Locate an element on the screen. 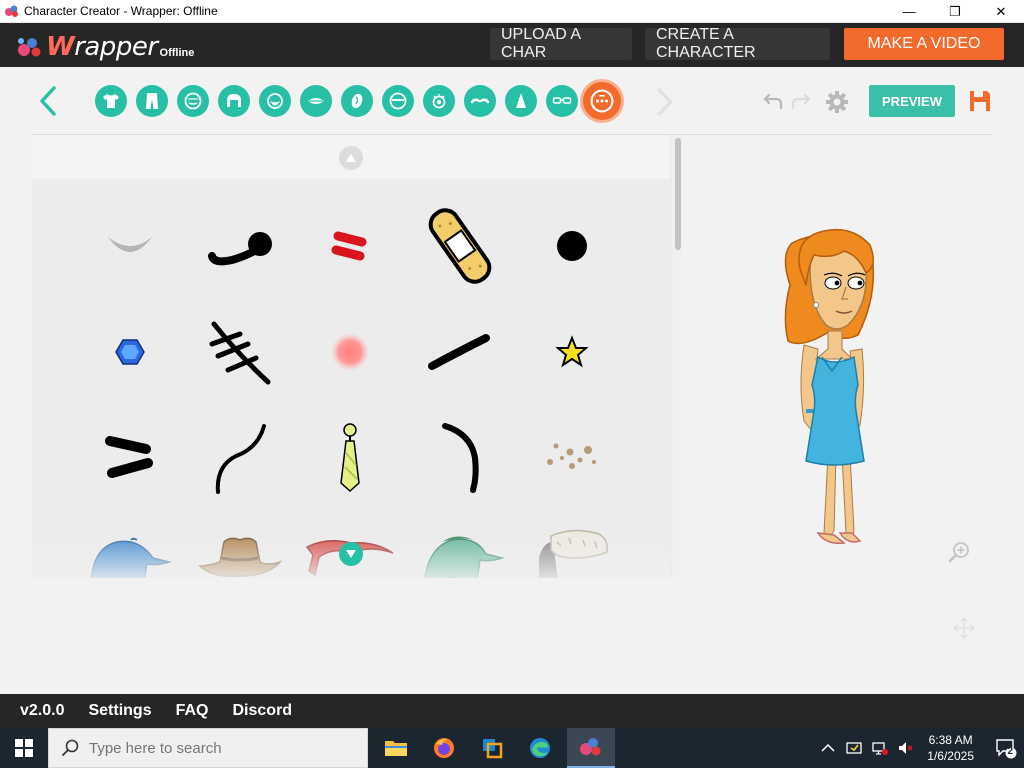 The width and height of the screenshot is (1024, 768). wrapper-app-icon is located at coordinates (590, 747).